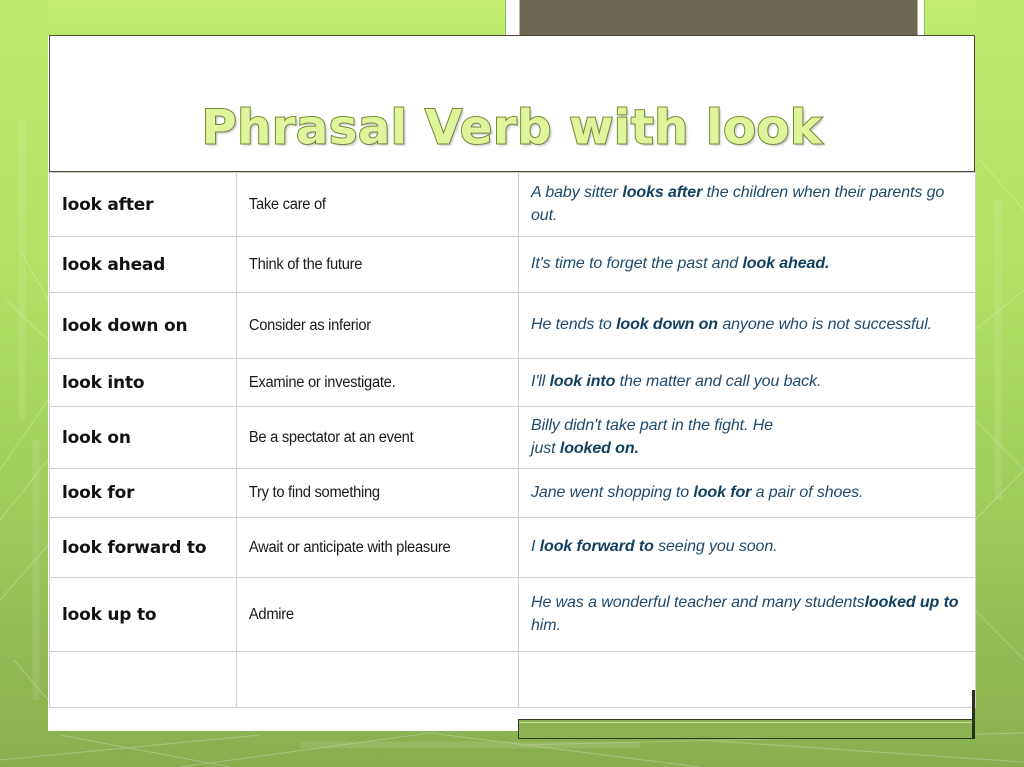  Describe the element at coordinates (370, 437) in the screenshot. I see `cell-meaning: Be a spectator at an event` at that location.